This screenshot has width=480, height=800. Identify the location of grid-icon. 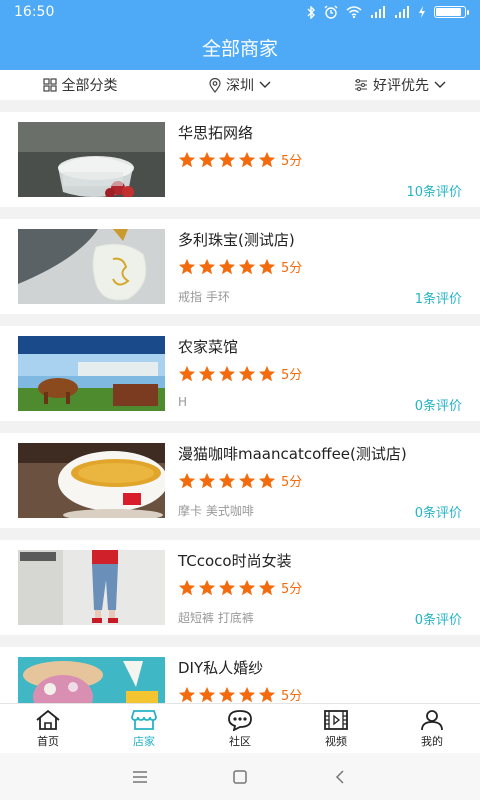
(49, 85).